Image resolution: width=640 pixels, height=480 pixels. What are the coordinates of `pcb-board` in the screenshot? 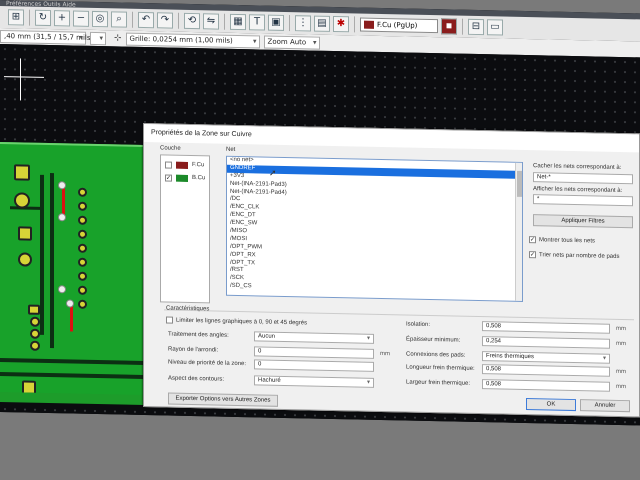 It's located at (80, 273).